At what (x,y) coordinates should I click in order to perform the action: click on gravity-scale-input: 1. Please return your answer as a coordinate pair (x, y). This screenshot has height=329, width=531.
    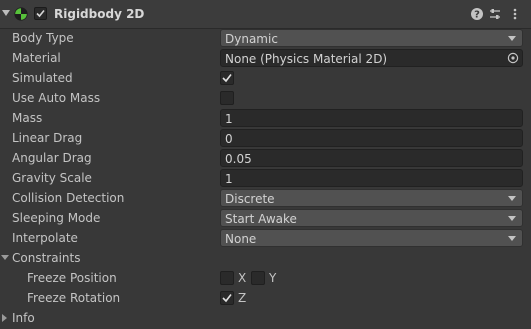
    Looking at the image, I should click on (371, 178).